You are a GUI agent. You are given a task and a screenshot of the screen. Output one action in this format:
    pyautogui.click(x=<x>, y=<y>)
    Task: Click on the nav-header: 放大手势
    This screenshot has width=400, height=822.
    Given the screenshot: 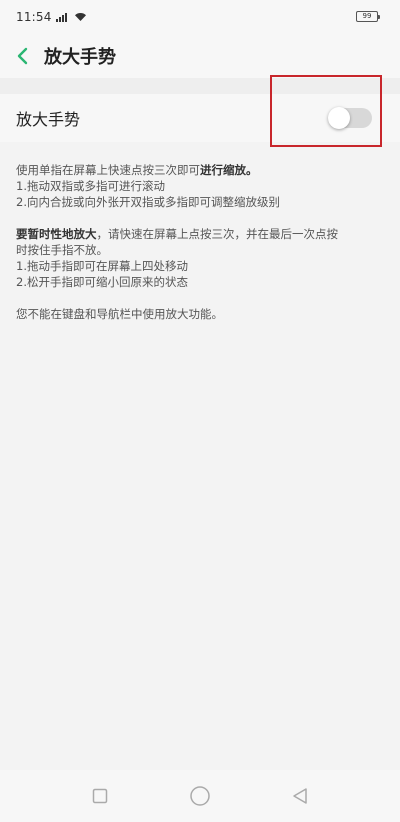 What is the action you would take?
    pyautogui.click(x=200, y=56)
    